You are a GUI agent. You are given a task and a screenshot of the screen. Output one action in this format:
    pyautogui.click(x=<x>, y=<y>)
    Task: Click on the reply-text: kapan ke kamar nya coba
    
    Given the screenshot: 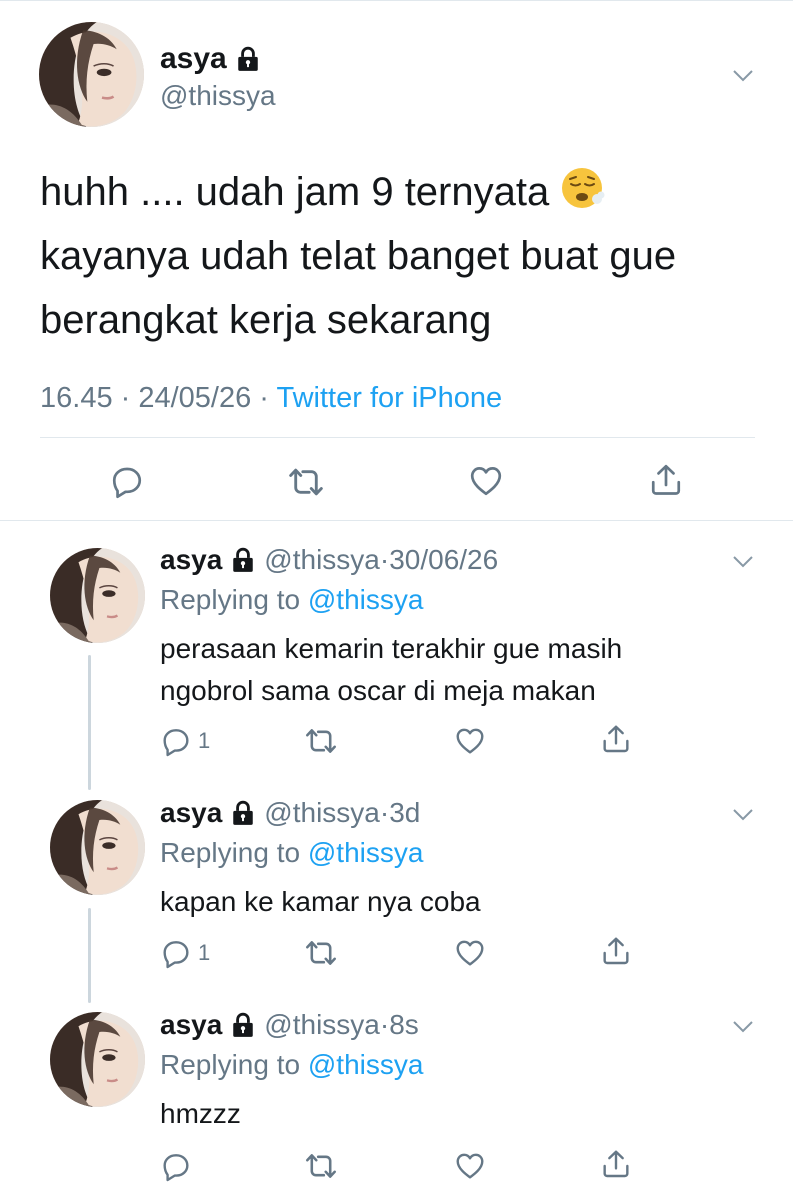 What is the action you would take?
    pyautogui.click(x=460, y=902)
    